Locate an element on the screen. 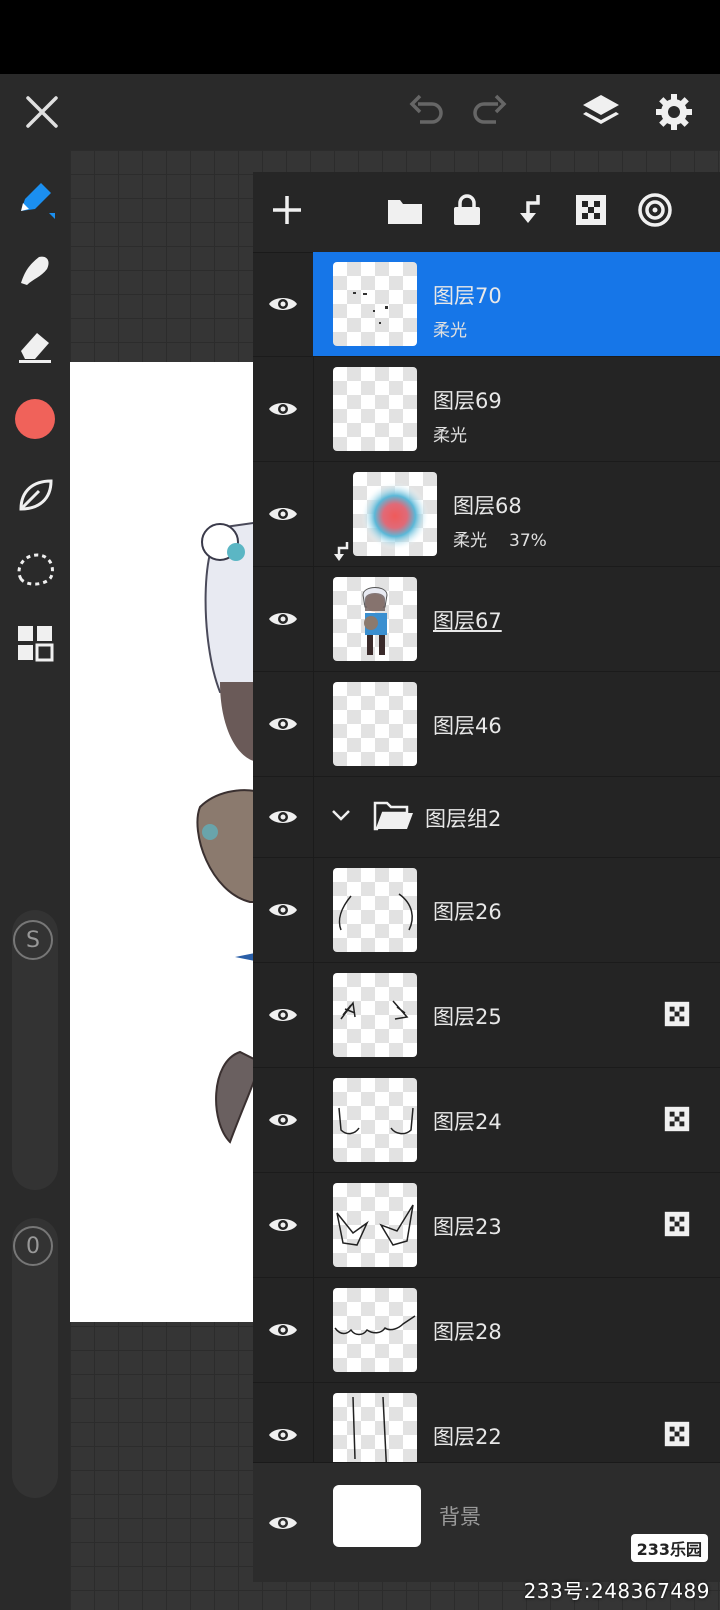 This screenshot has height=1610, width=720. group-folder is located at coordinates (394, 817).